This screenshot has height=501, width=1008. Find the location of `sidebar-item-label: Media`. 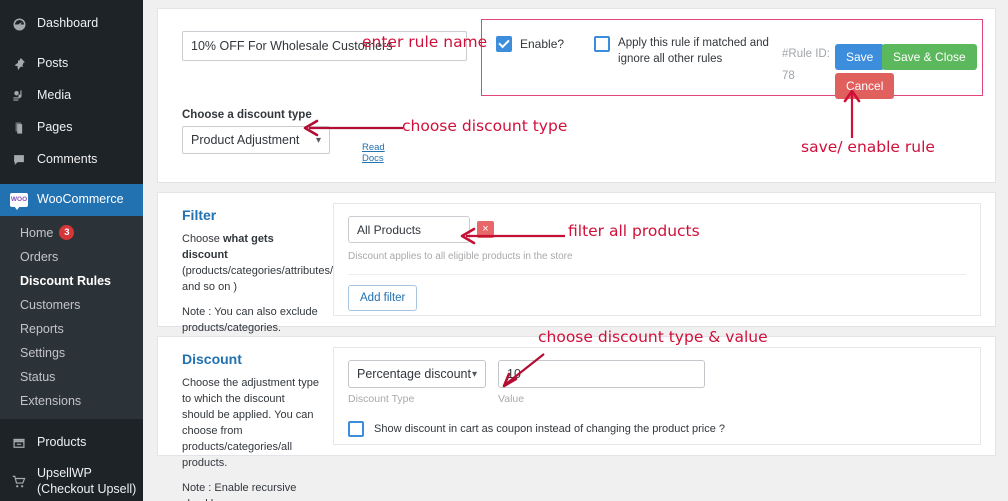

sidebar-item-label: Media is located at coordinates (54, 95).